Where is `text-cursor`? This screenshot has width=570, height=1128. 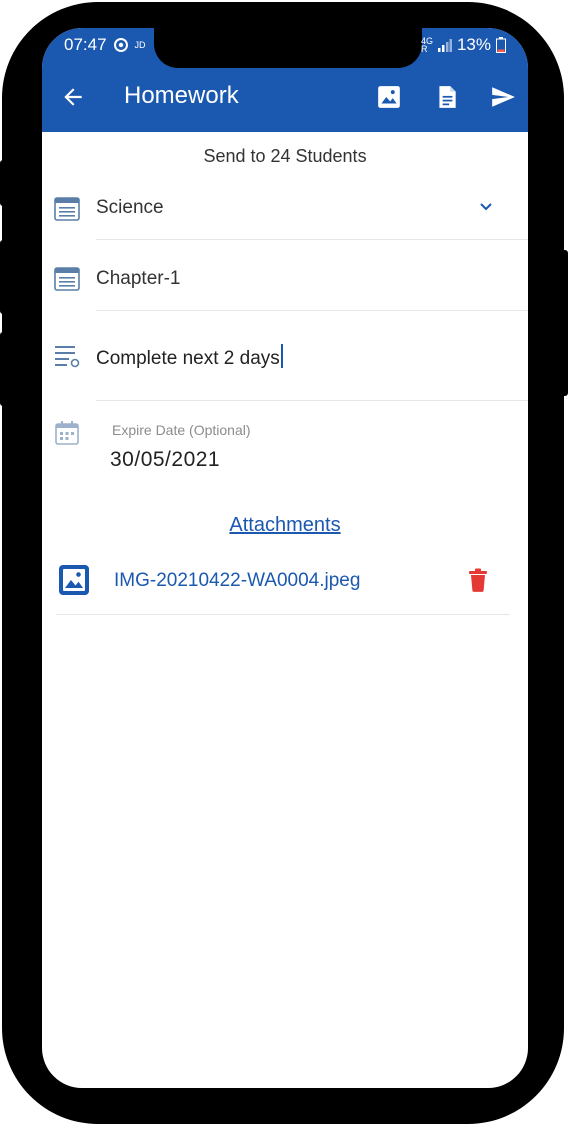 text-cursor is located at coordinates (281, 356).